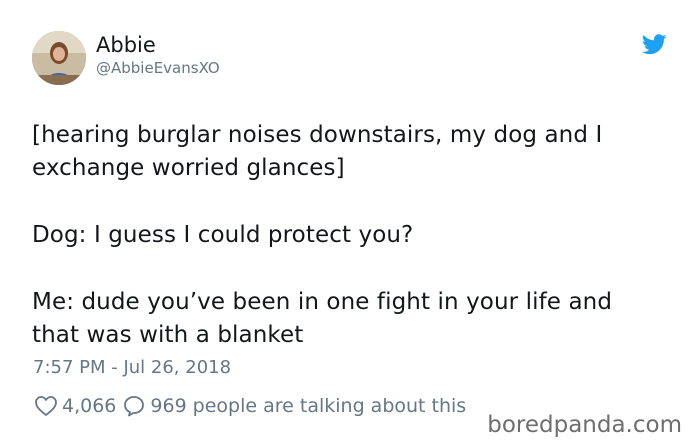 Image resolution: width=700 pixels, height=448 pixels. What do you see at coordinates (158, 68) in the screenshot?
I see `user-handle: @AbbieEvansXO` at bounding box center [158, 68].